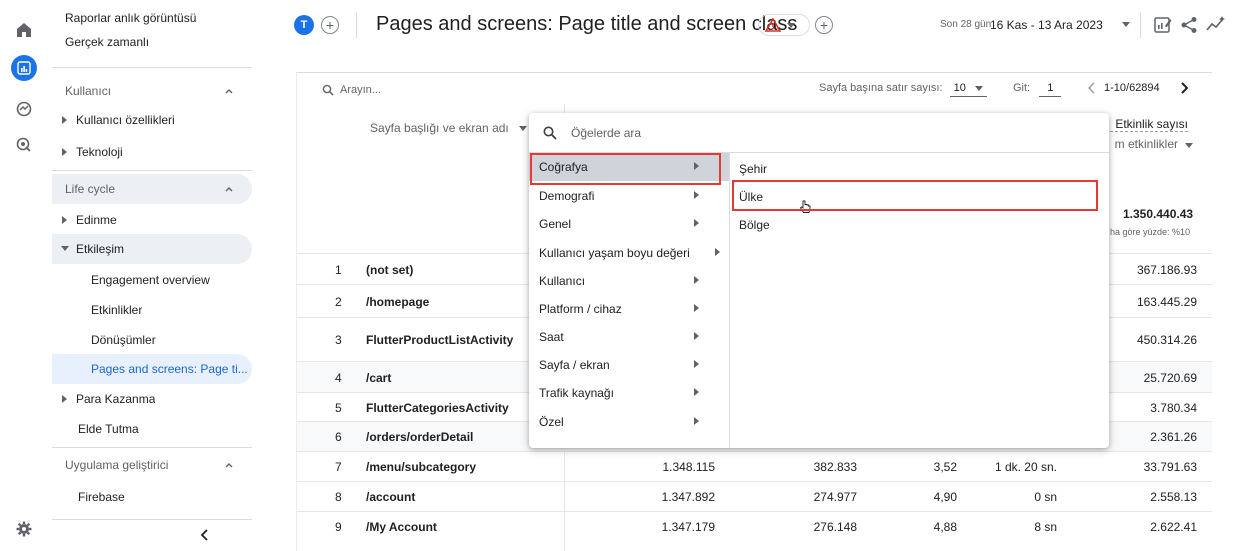  What do you see at coordinates (550, 133) in the screenshot?
I see `search-icon` at bounding box center [550, 133].